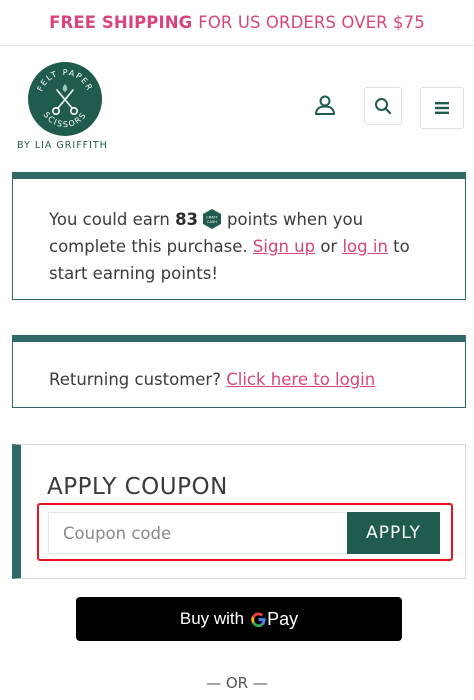 This screenshot has width=474, height=700. I want to click on coupon-code-input, so click(198, 533).